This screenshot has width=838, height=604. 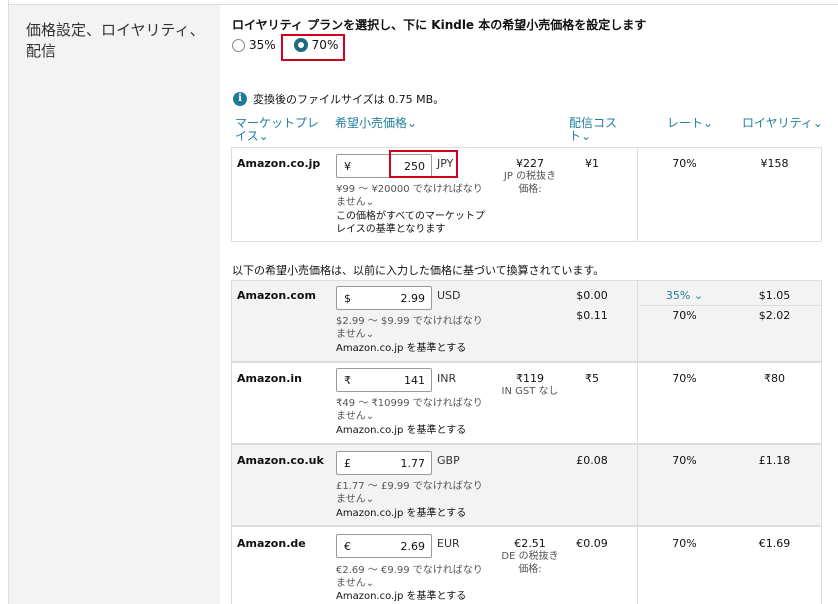 What do you see at coordinates (690, 123) in the screenshot?
I see `column-rate: レート⌄` at bounding box center [690, 123].